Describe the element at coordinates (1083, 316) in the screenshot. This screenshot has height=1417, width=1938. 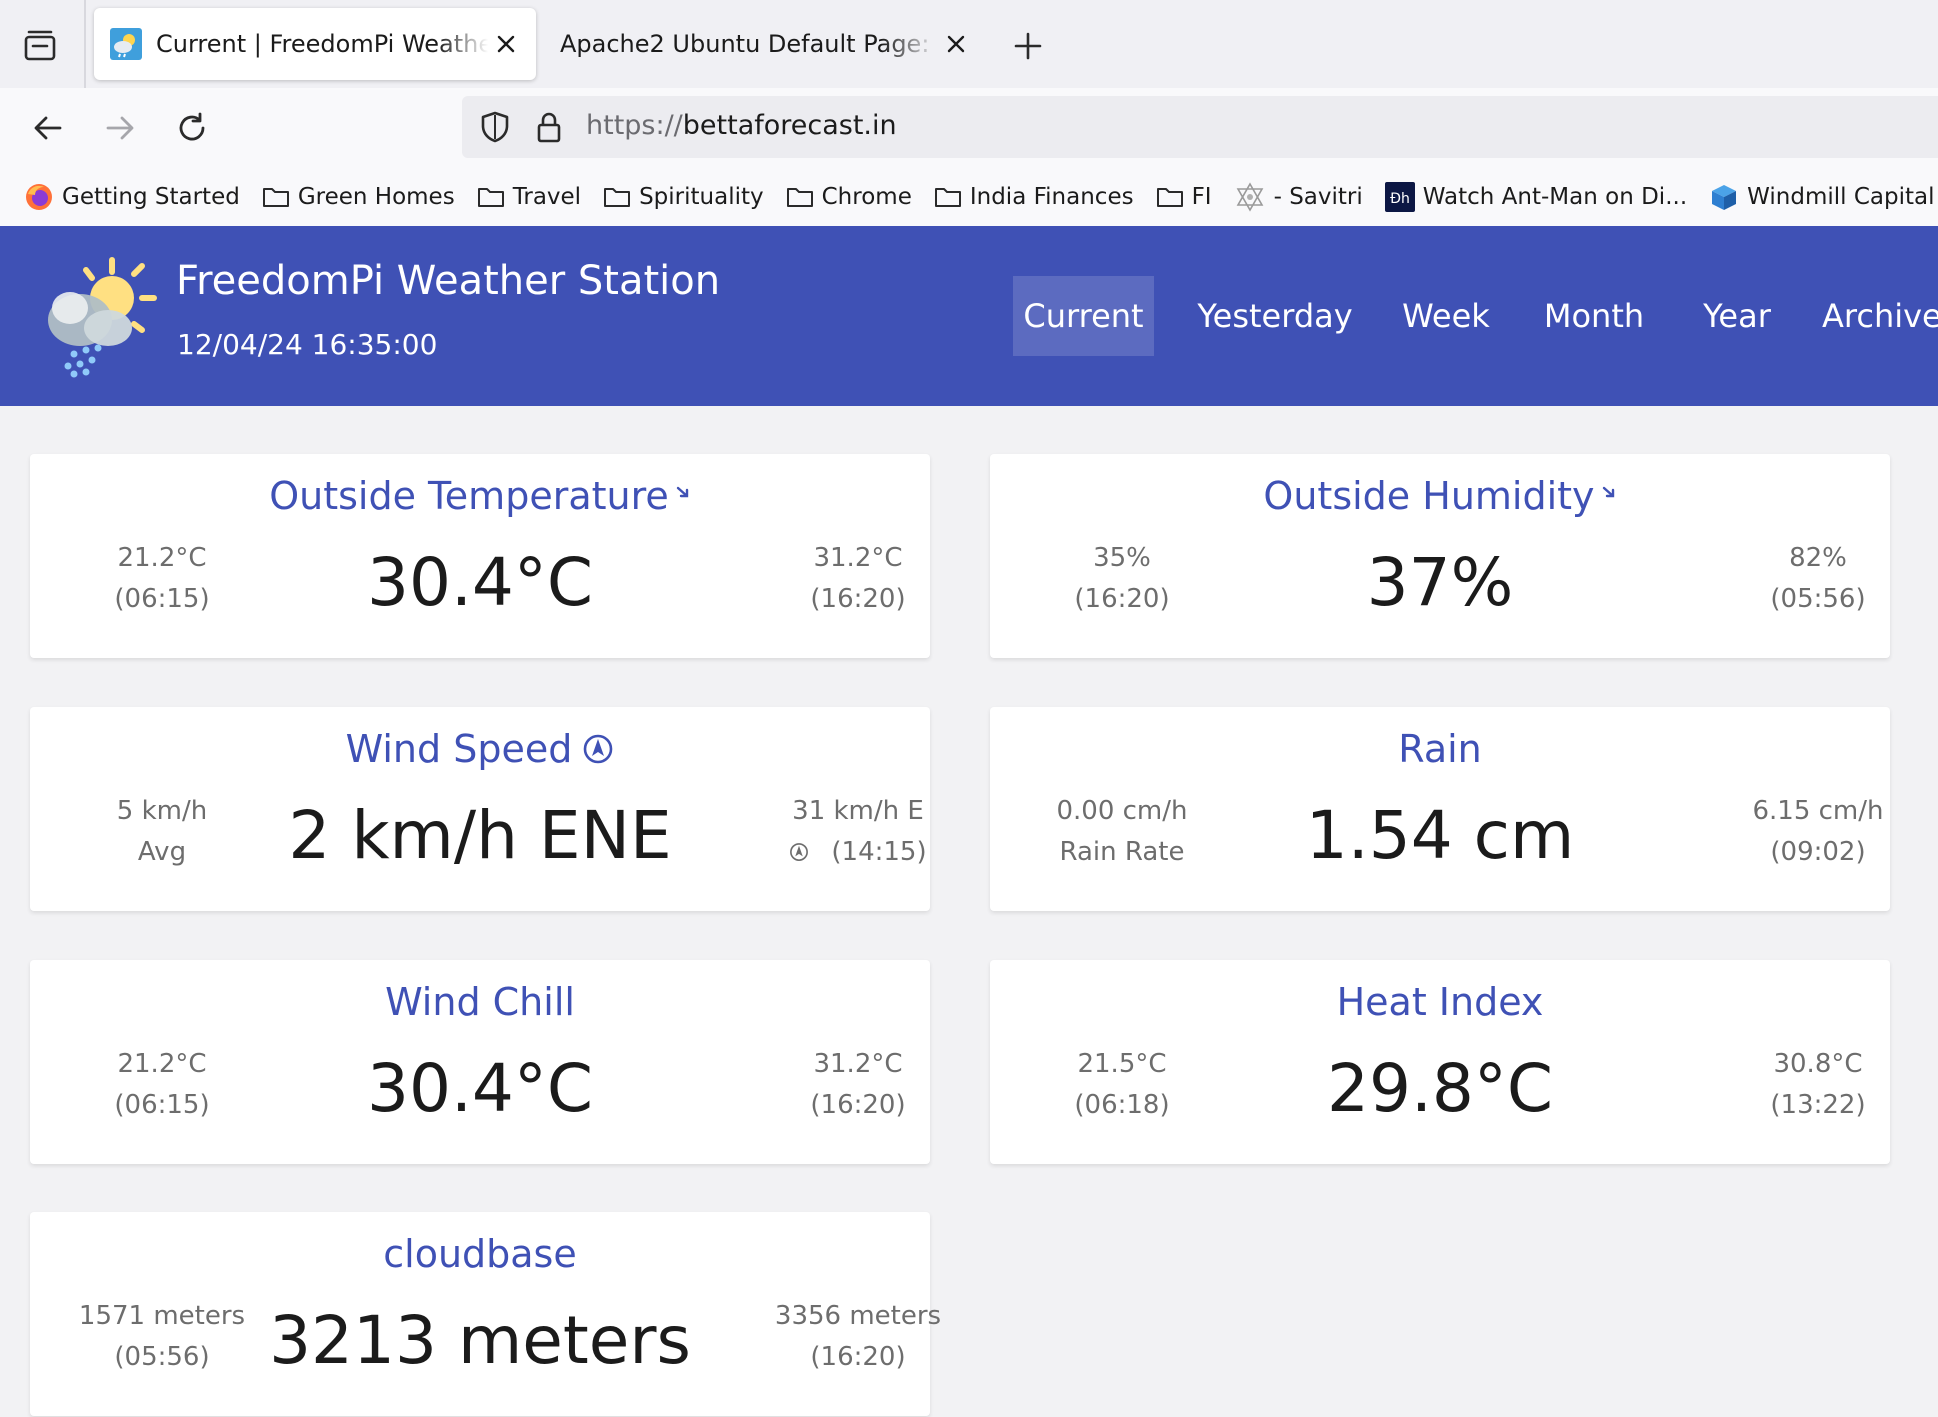
I see `nav-current: Current` at that location.